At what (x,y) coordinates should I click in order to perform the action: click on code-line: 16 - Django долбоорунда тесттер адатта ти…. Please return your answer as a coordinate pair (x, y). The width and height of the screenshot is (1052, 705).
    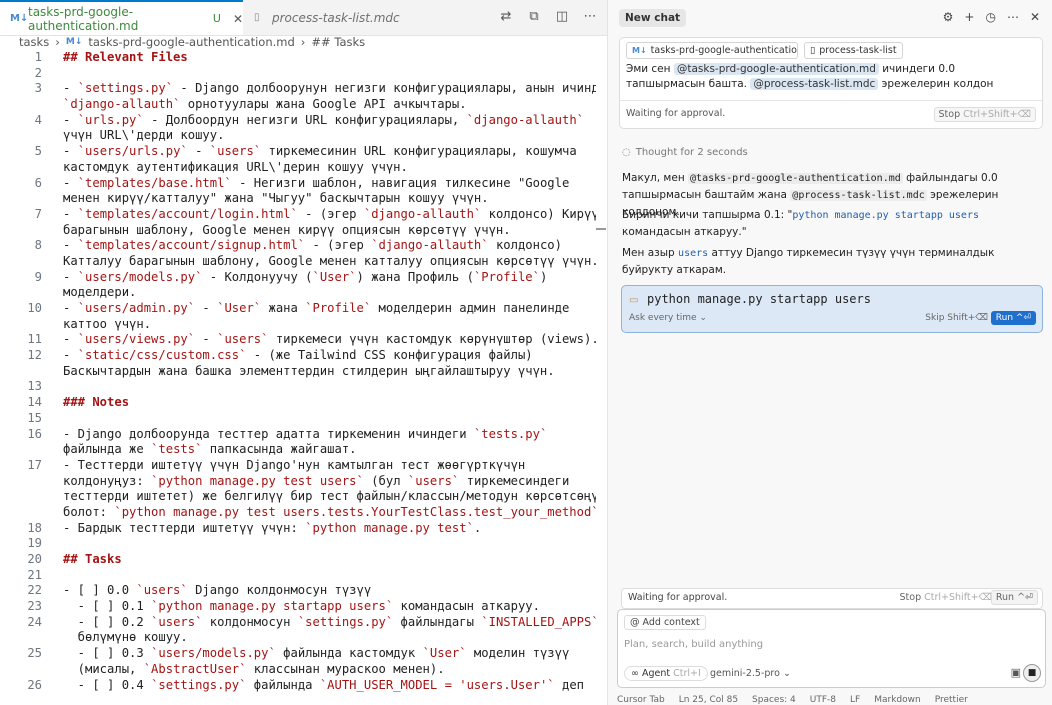
    Looking at the image, I should click on (298, 435).